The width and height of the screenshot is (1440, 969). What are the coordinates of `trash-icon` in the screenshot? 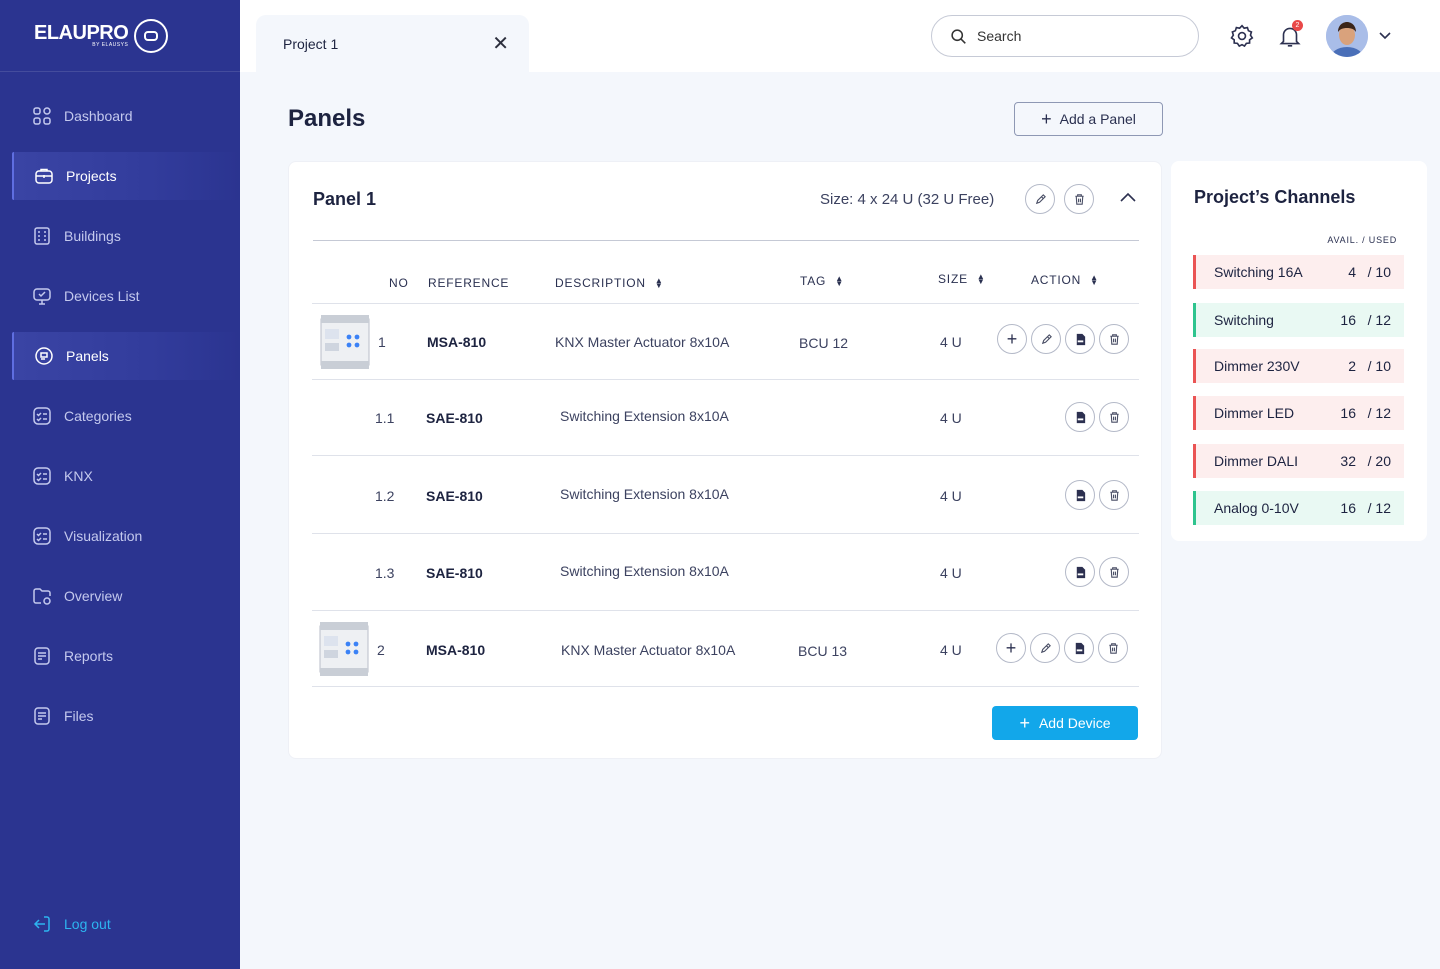 It's located at (1114, 417).